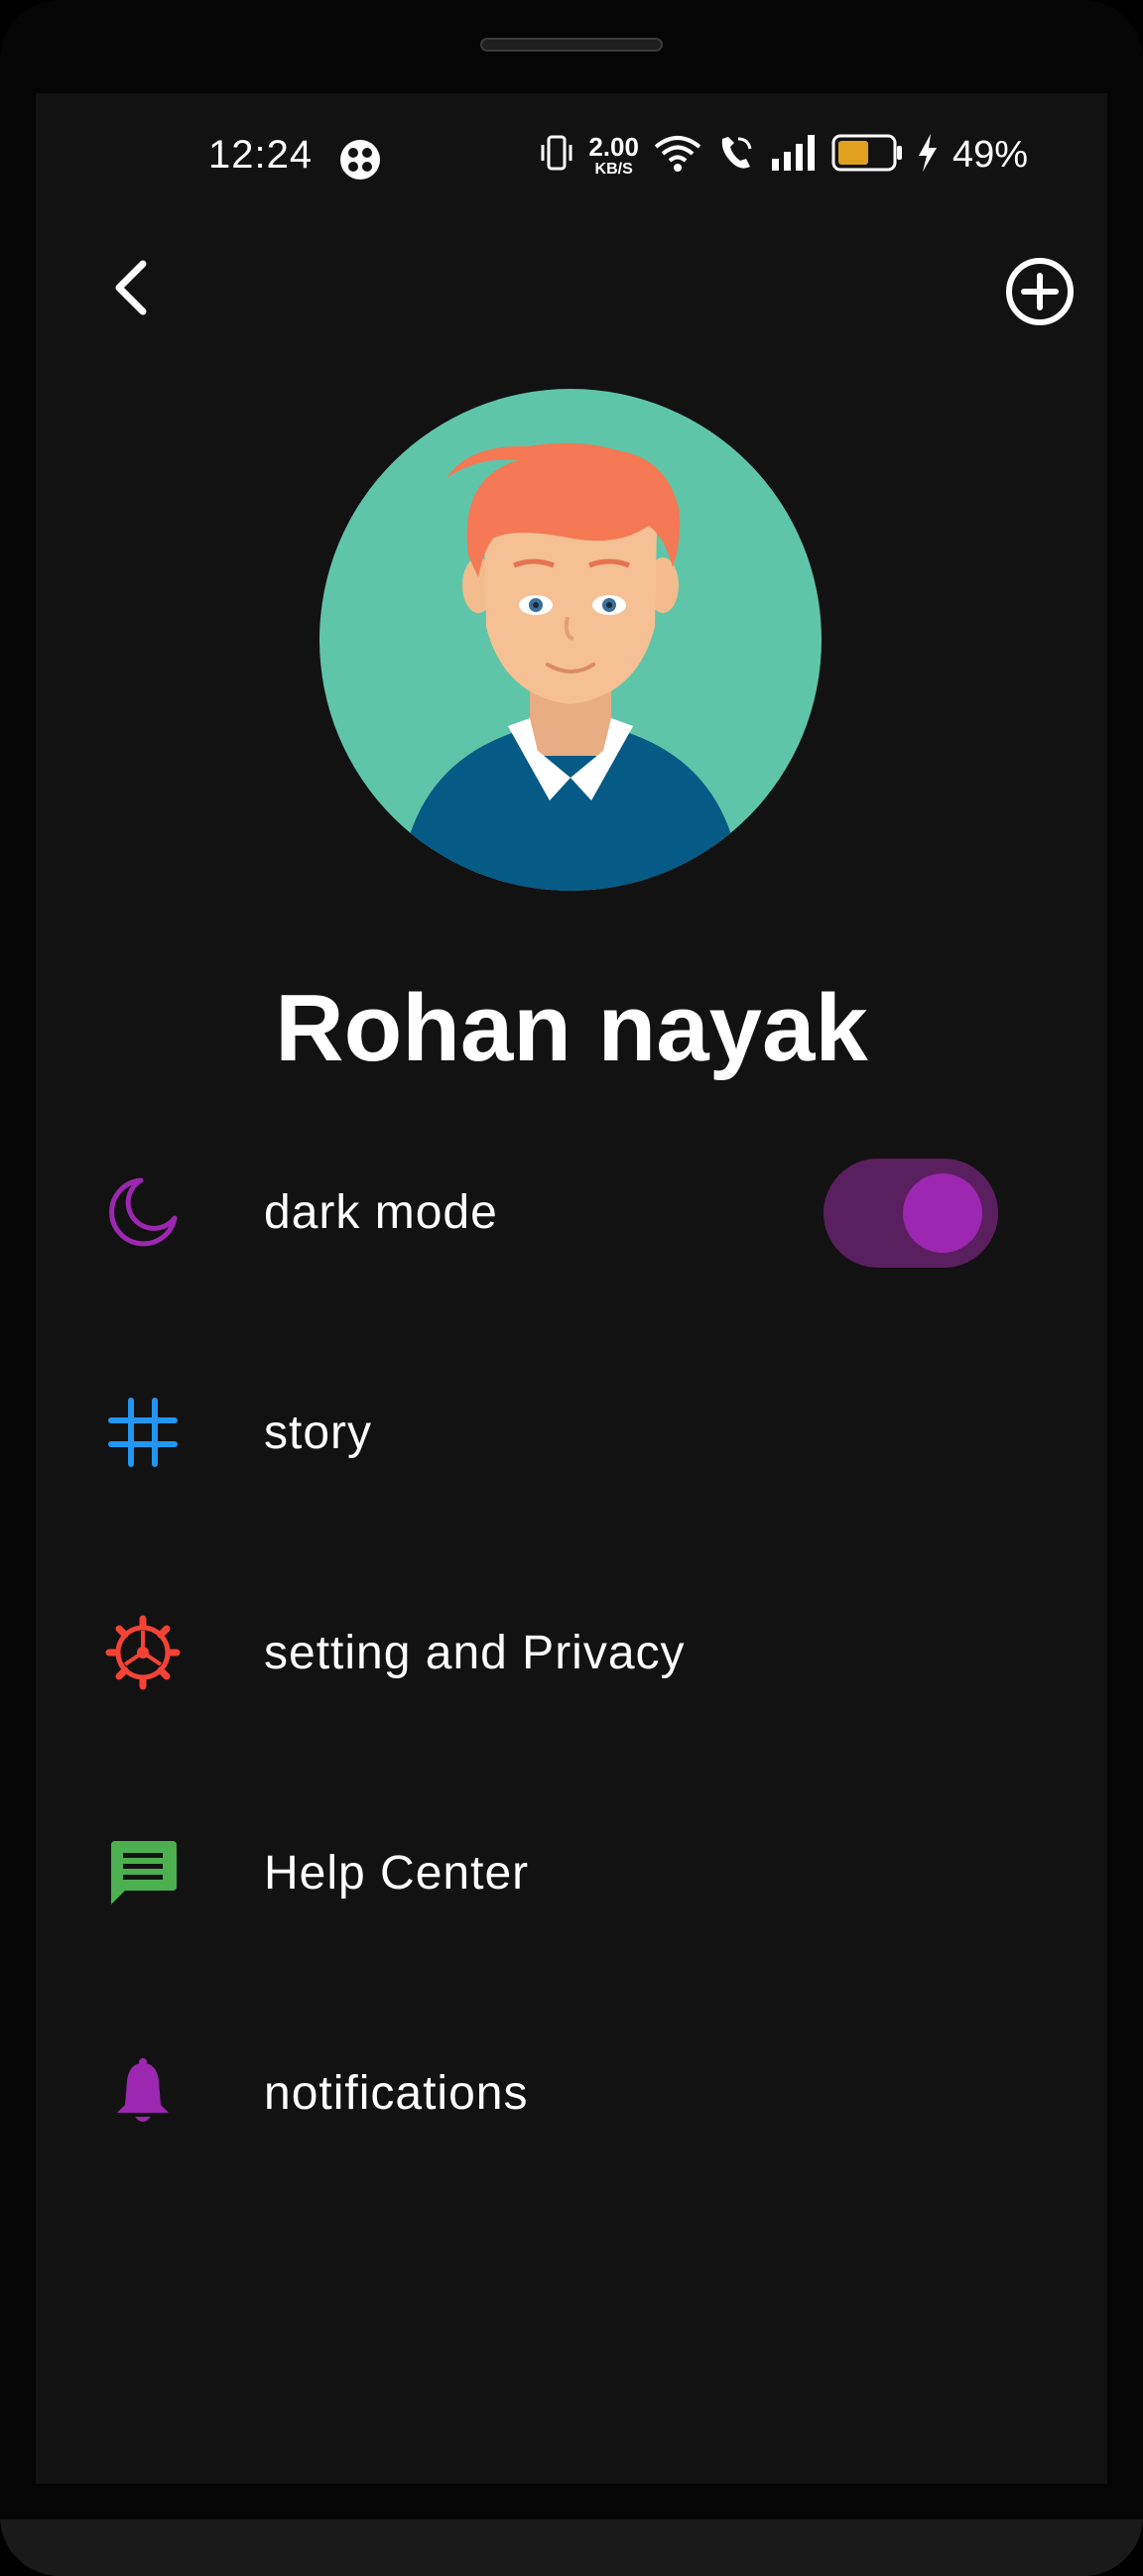 The image size is (1143, 2576). I want to click on charging-icon, so click(928, 155).